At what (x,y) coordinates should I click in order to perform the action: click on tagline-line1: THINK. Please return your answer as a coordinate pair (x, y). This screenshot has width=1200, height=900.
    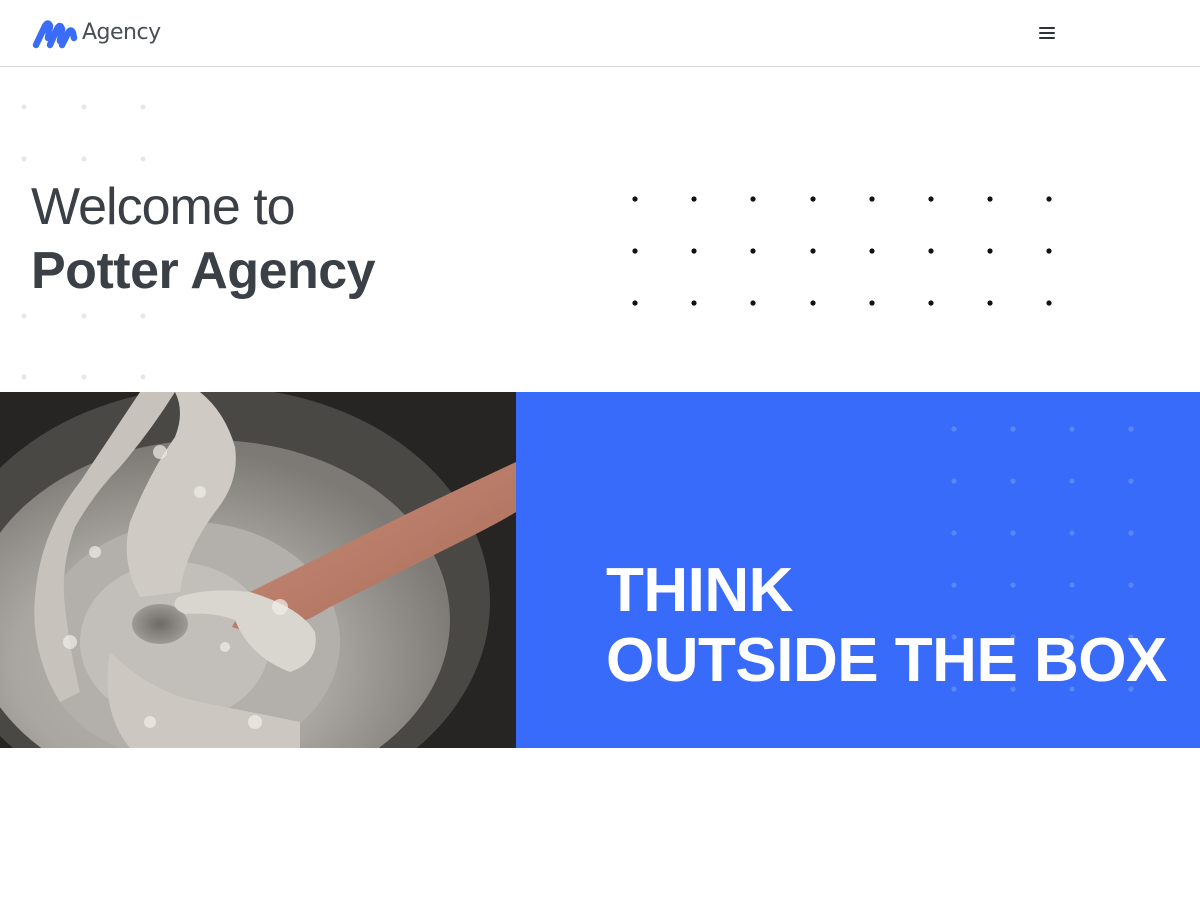
    Looking at the image, I should click on (699, 590).